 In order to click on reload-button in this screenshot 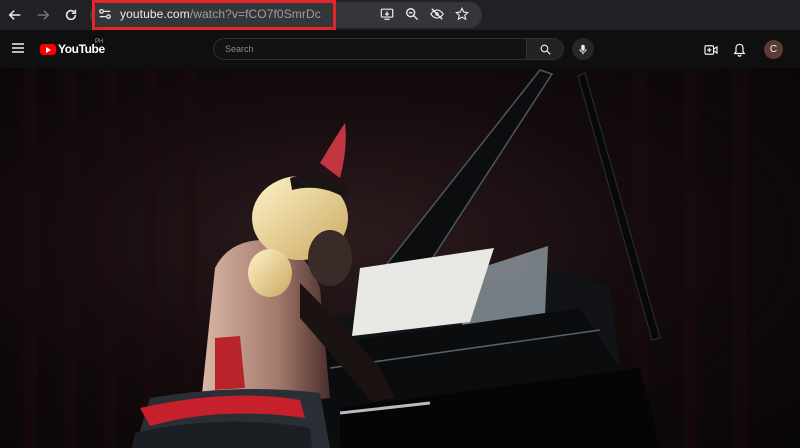, I will do `click(71, 15)`.